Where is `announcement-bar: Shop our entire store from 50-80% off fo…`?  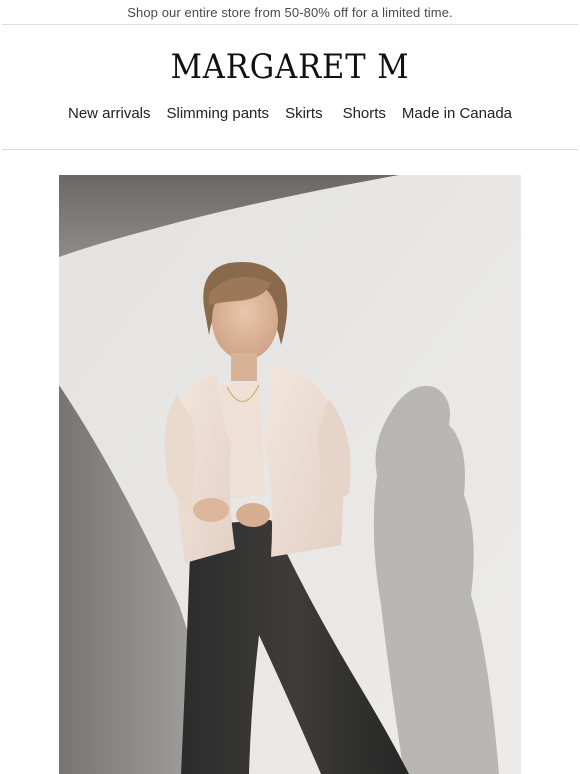
announcement-bar: Shop our entire store from 50-80% off fo… is located at coordinates (290, 12).